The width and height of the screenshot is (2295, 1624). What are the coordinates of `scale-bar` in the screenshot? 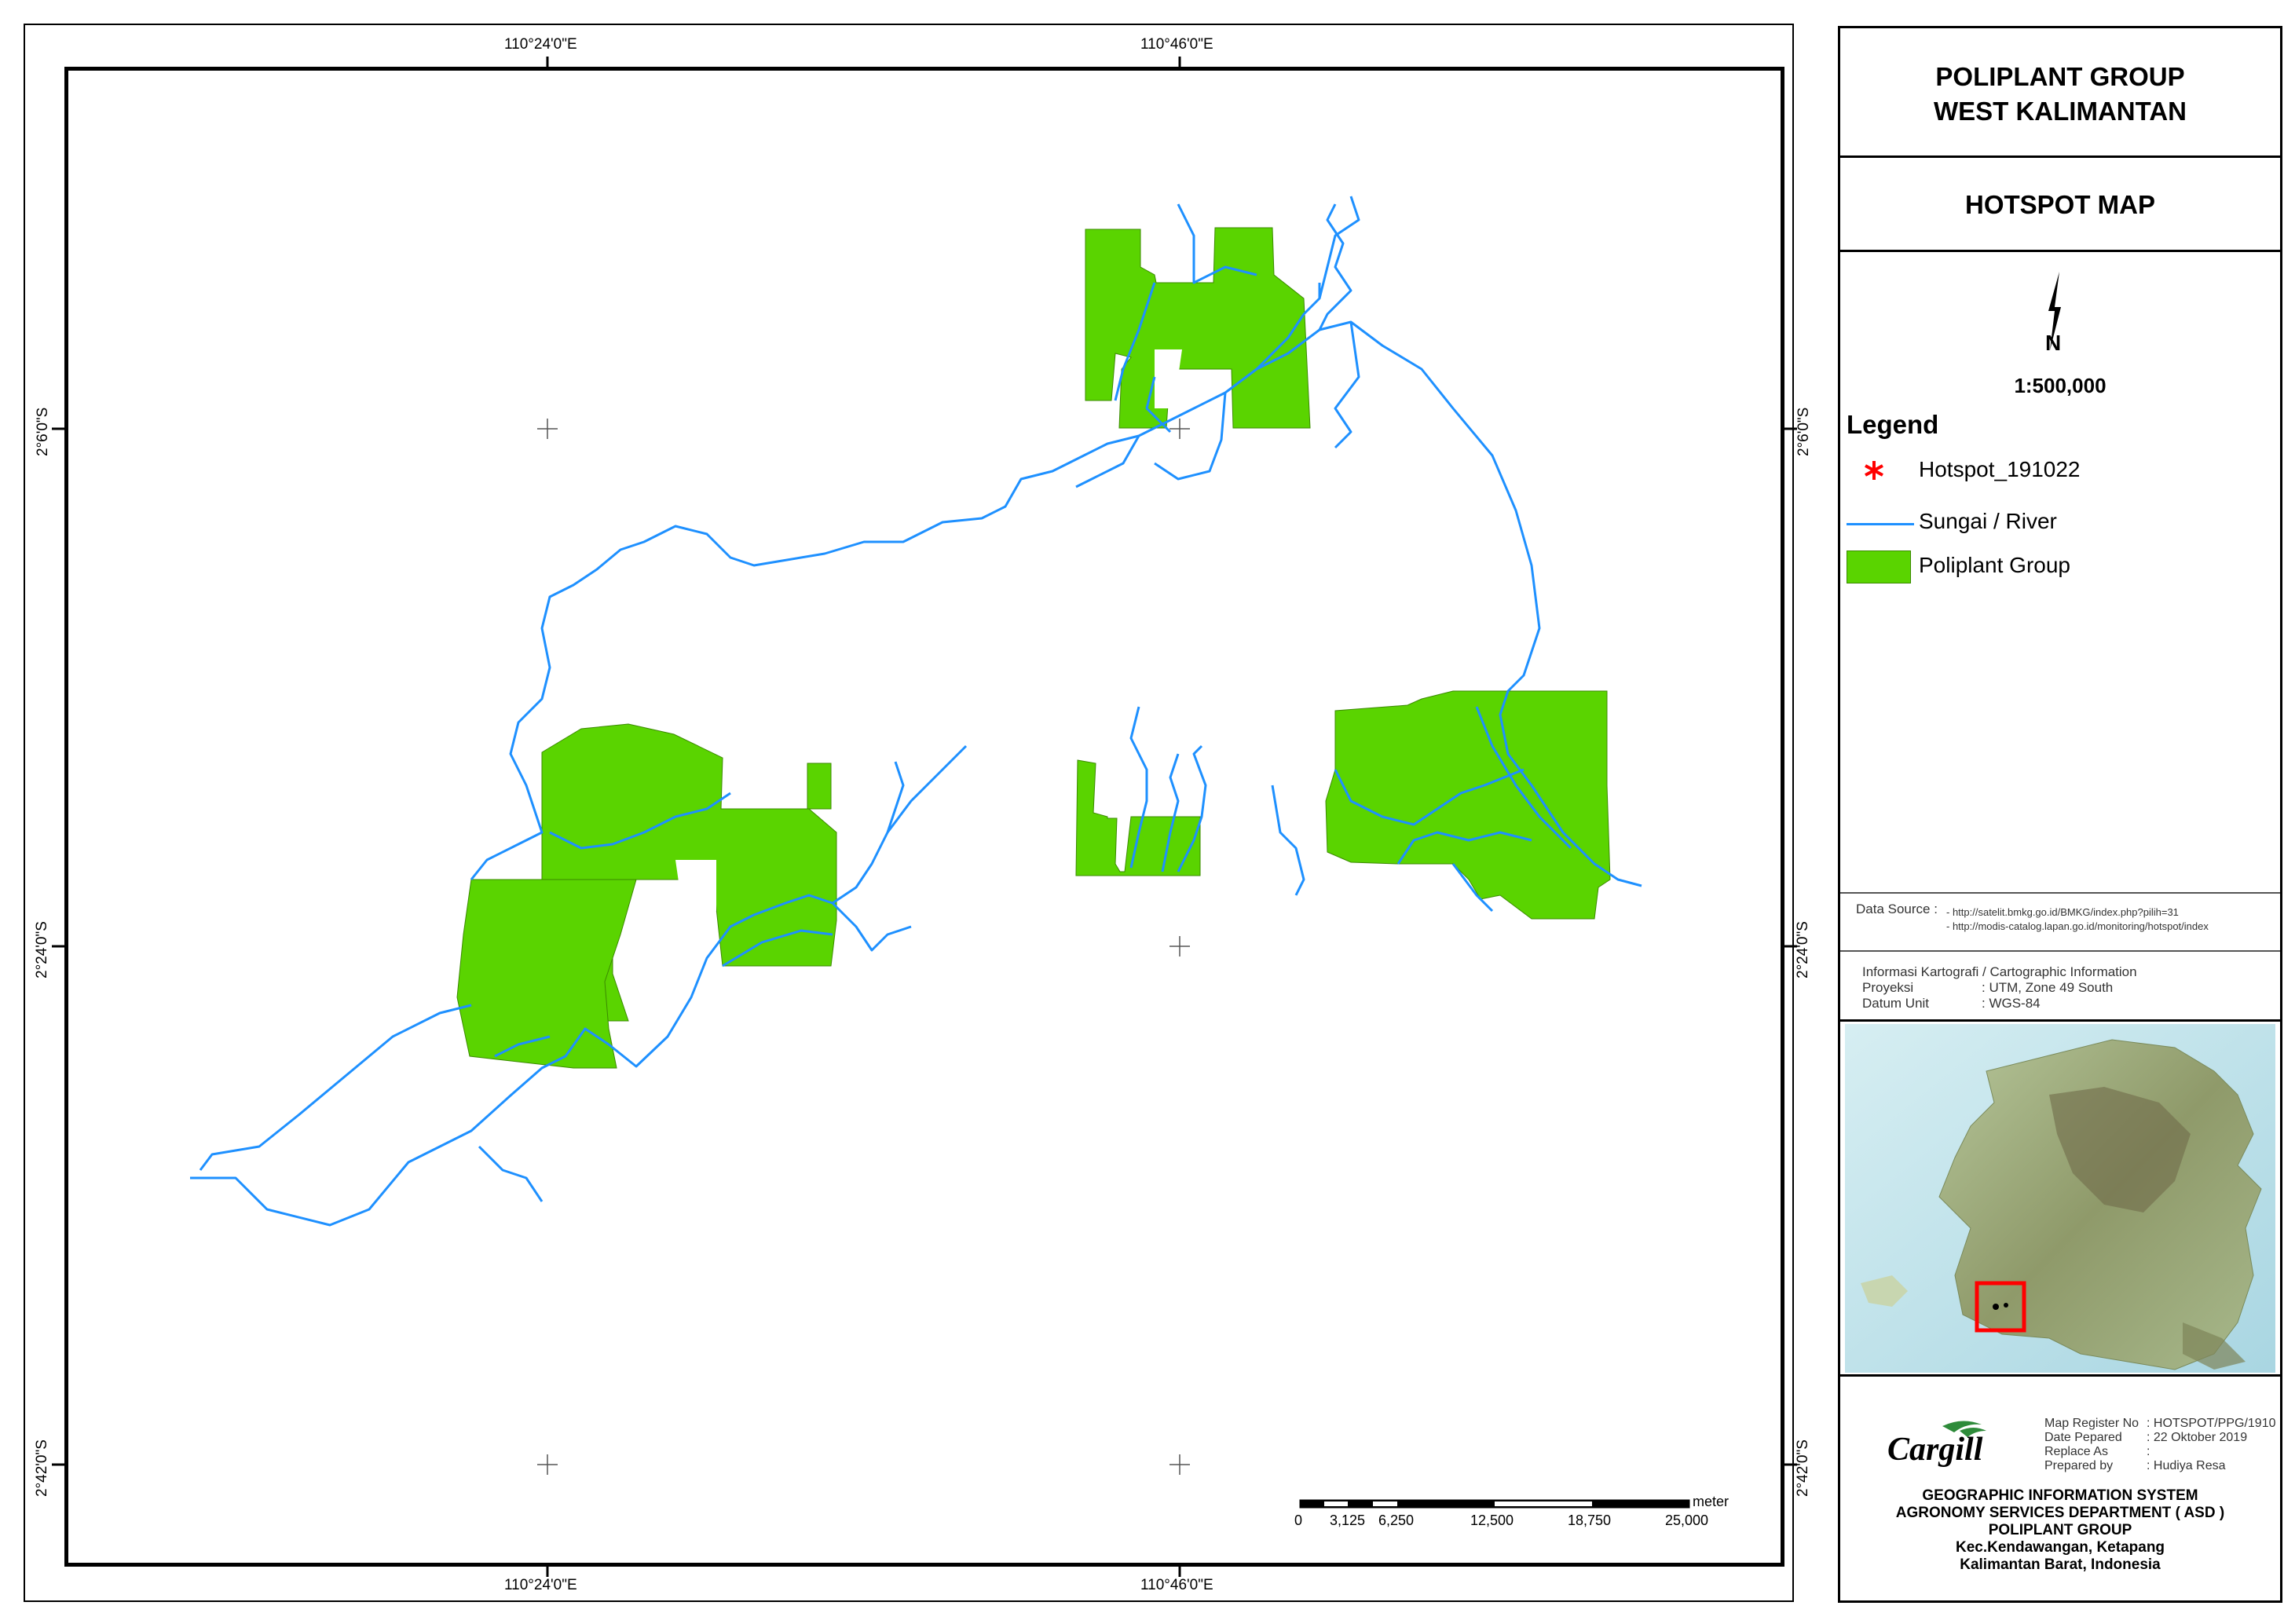 It's located at (1494, 1504).